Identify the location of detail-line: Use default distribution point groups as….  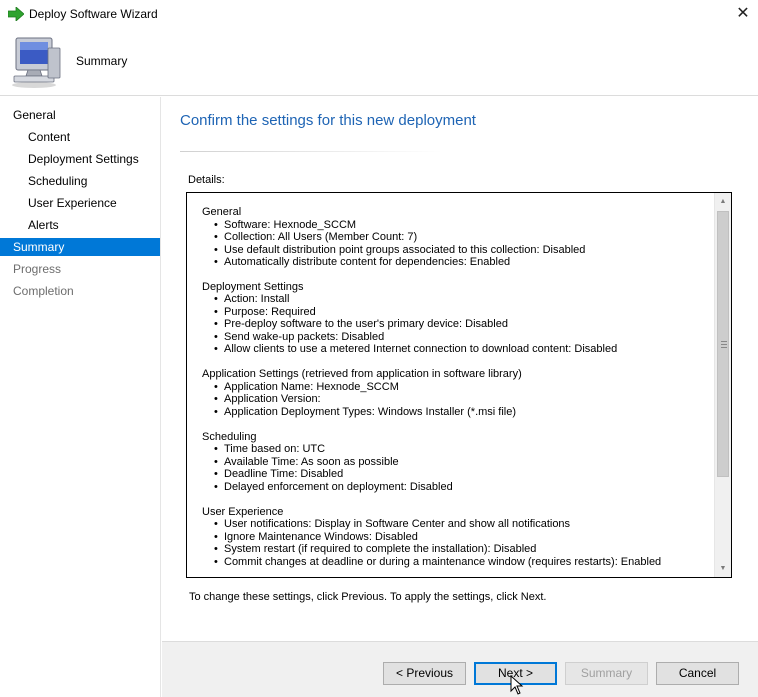
(463, 250).